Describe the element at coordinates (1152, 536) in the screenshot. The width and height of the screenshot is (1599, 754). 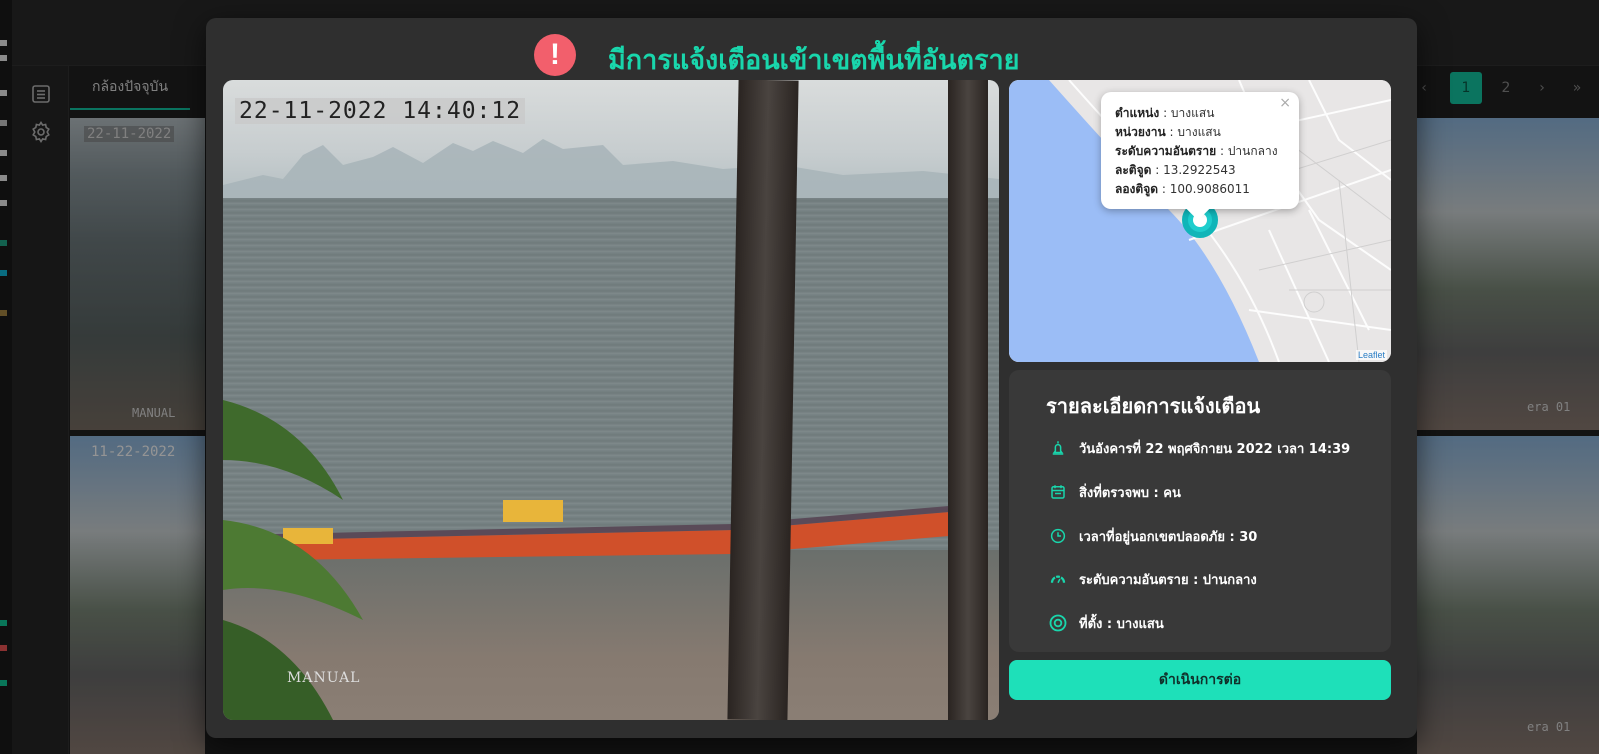
I see `detail-row-time-outside: เวลาที่อยู่นอกเขตปลอดภัย : 30` at that location.